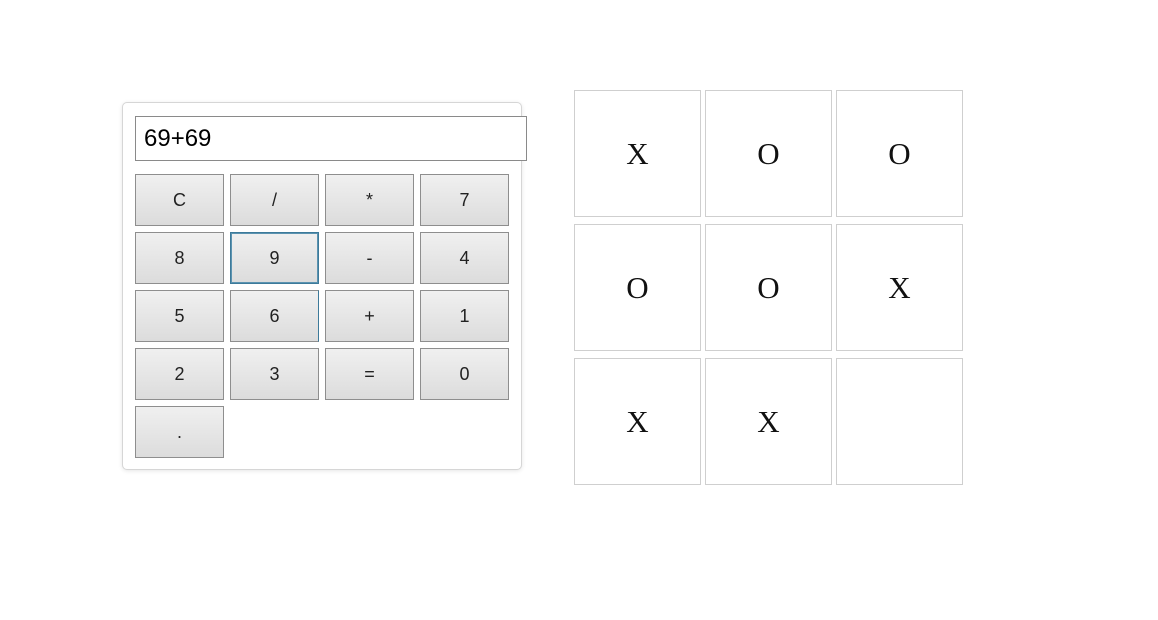 The height and width of the screenshot is (620, 1158). Describe the element at coordinates (637, 421) in the screenshot. I see `board-cell-7: X` at that location.